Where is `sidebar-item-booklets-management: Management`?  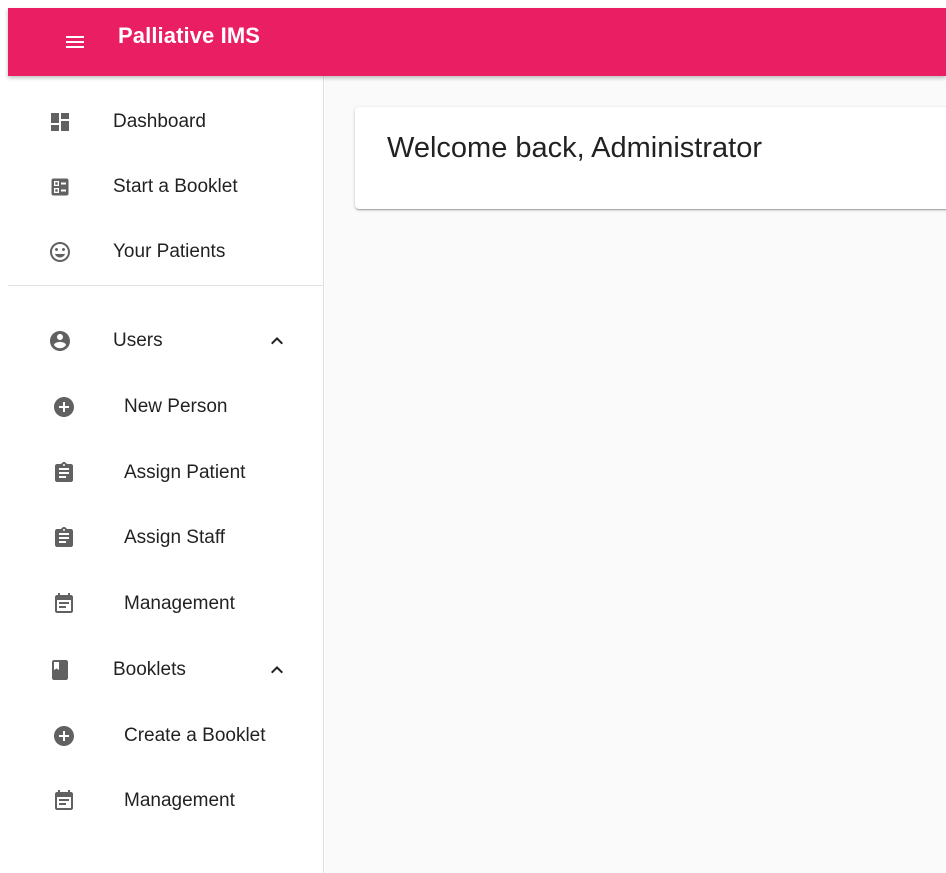
sidebar-item-booklets-management: Management is located at coordinates (165, 801).